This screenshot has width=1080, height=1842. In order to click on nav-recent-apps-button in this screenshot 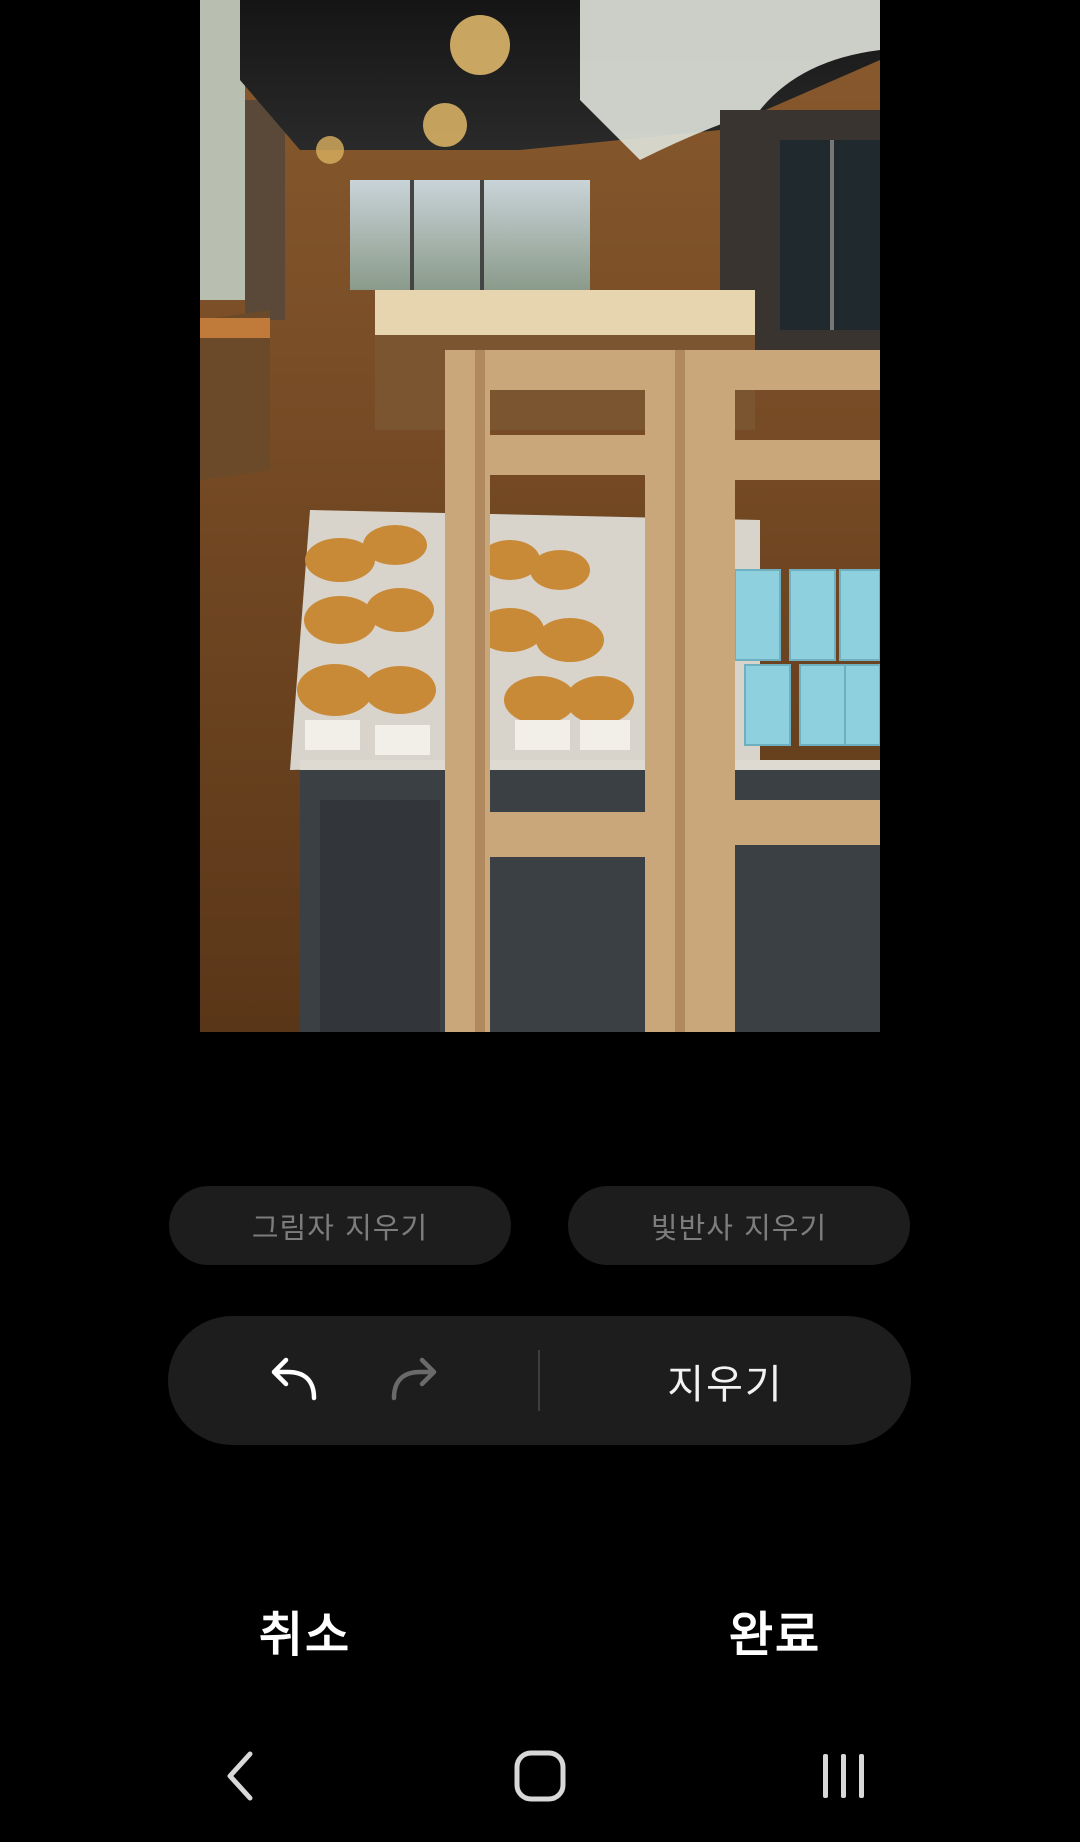, I will do `click(844, 1776)`.